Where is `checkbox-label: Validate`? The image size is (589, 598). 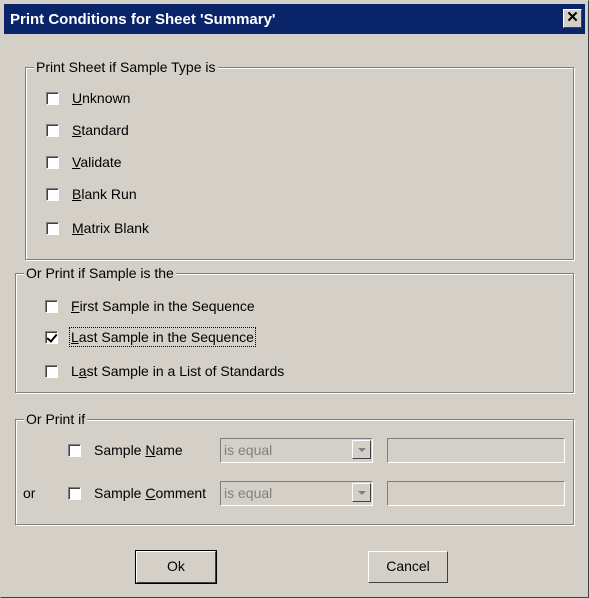
checkbox-label: Validate is located at coordinates (97, 162).